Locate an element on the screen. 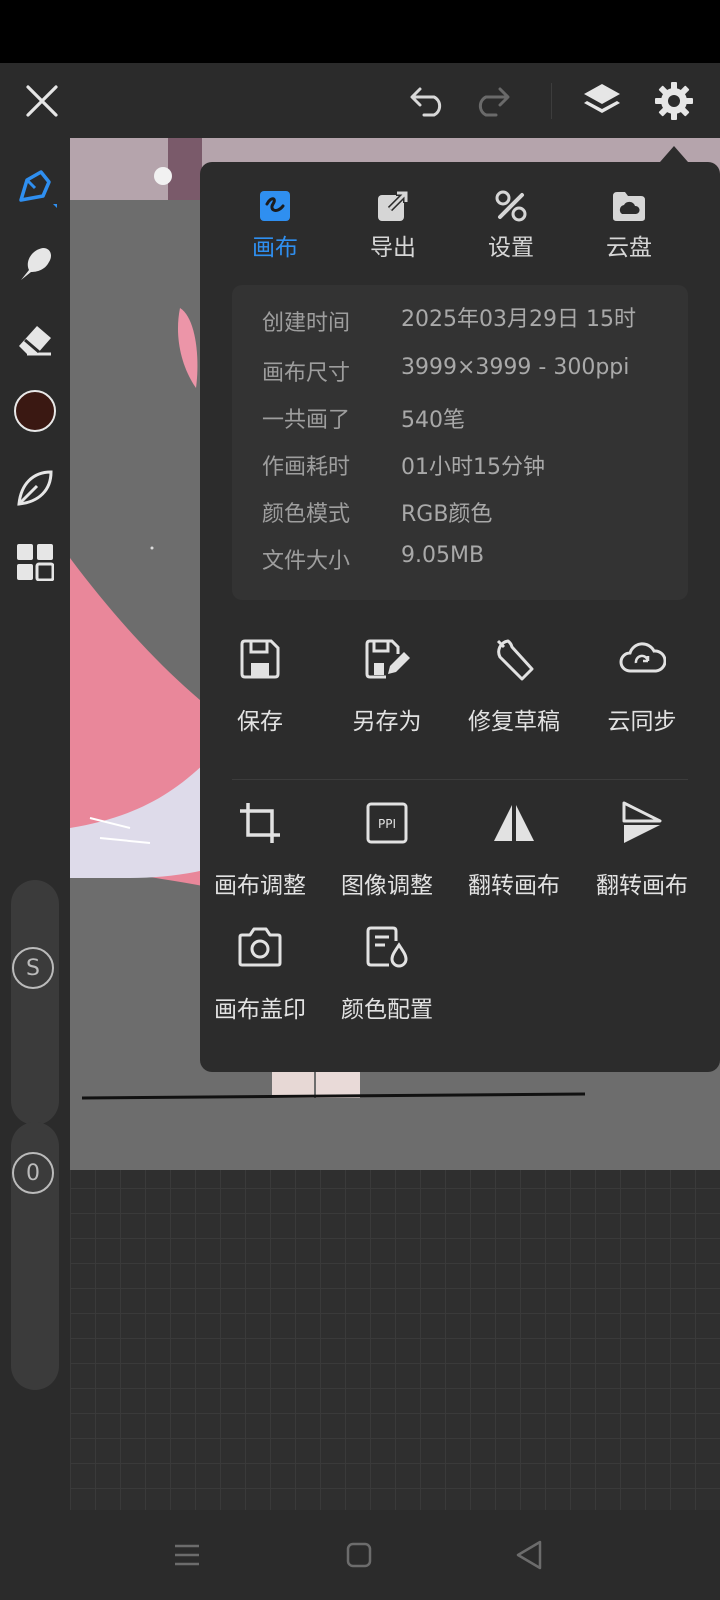 This screenshot has height=1600, width=720. tab-cloud-drive: 云盘 is located at coordinates (629, 224).